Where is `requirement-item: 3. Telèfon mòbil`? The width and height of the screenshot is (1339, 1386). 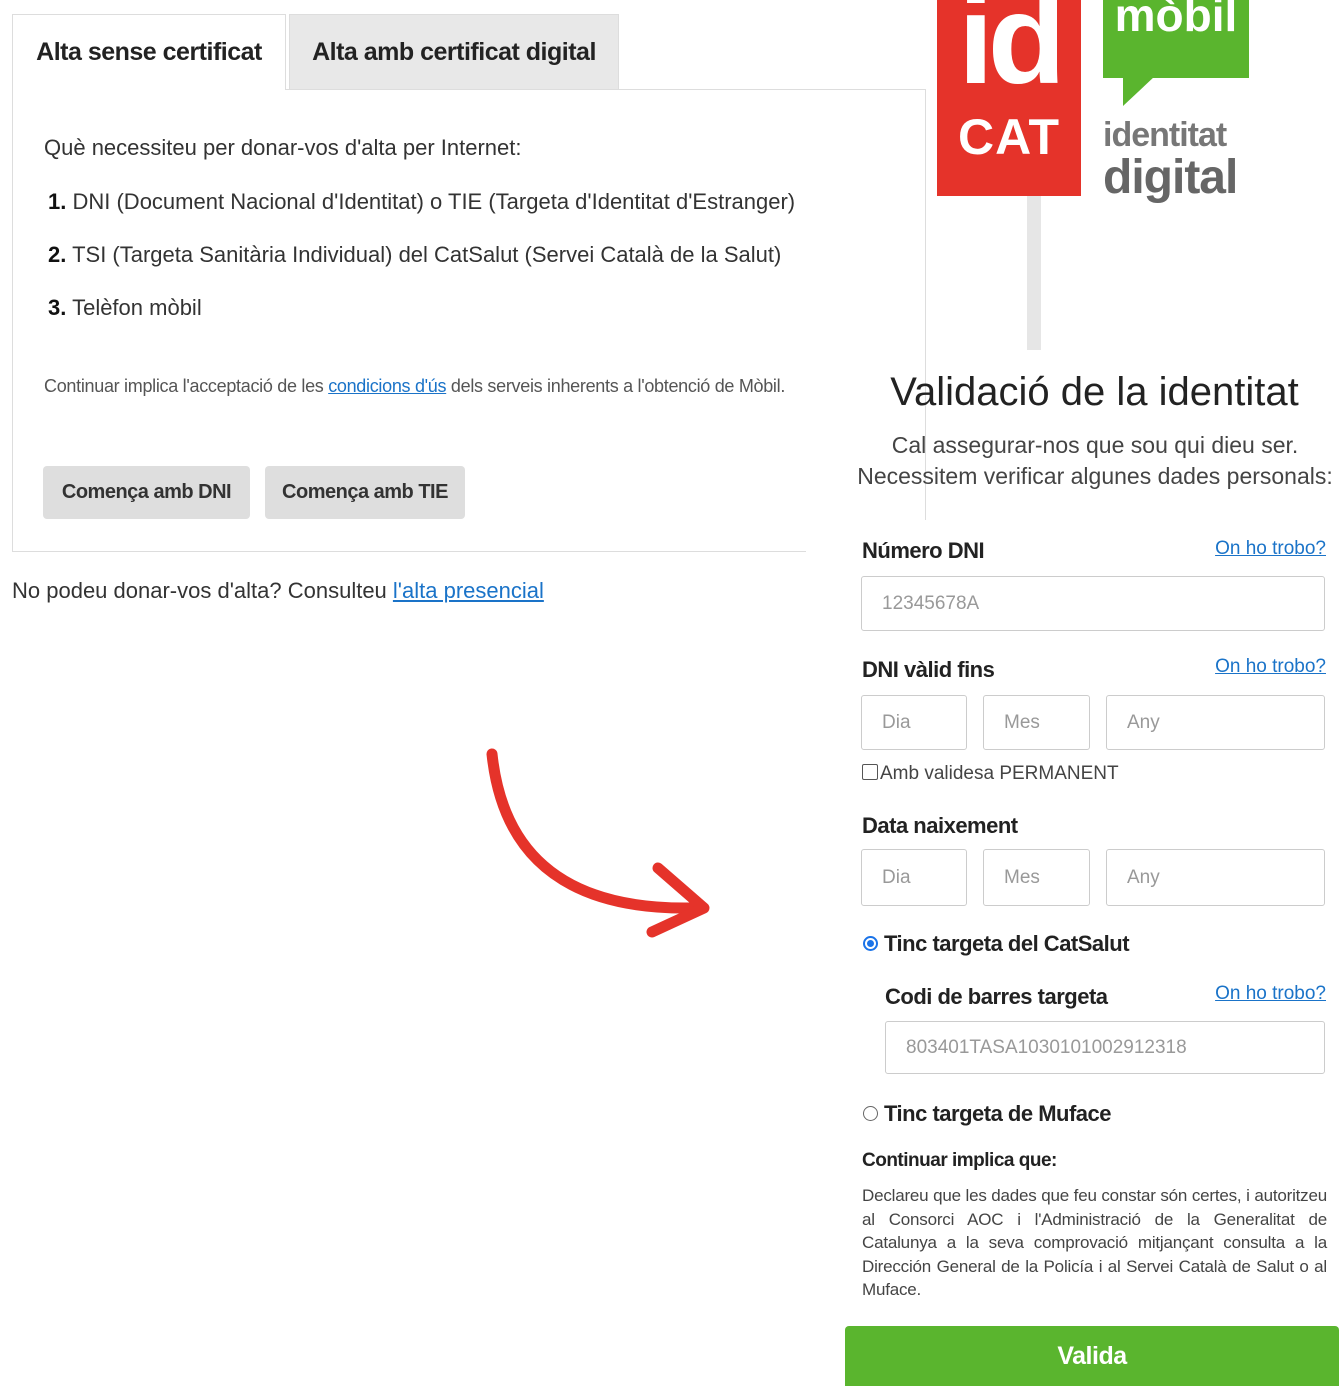
requirement-item: 3. Telèfon mòbil is located at coordinates (125, 308).